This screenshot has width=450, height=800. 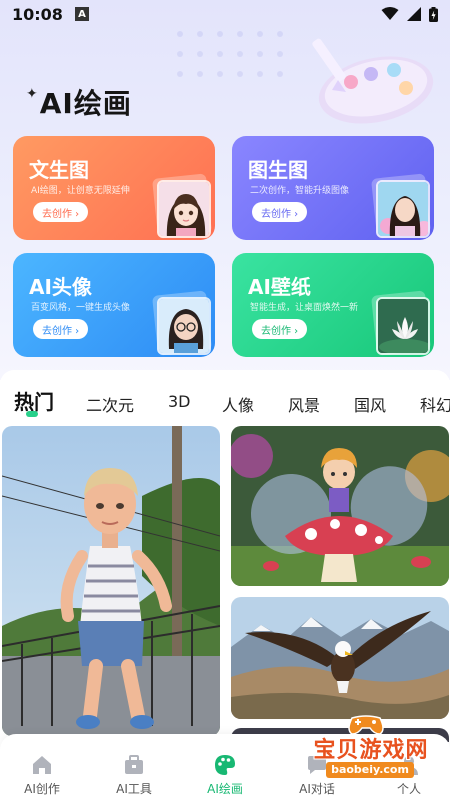 I want to click on nav-label: AI创作, so click(x=42, y=789).